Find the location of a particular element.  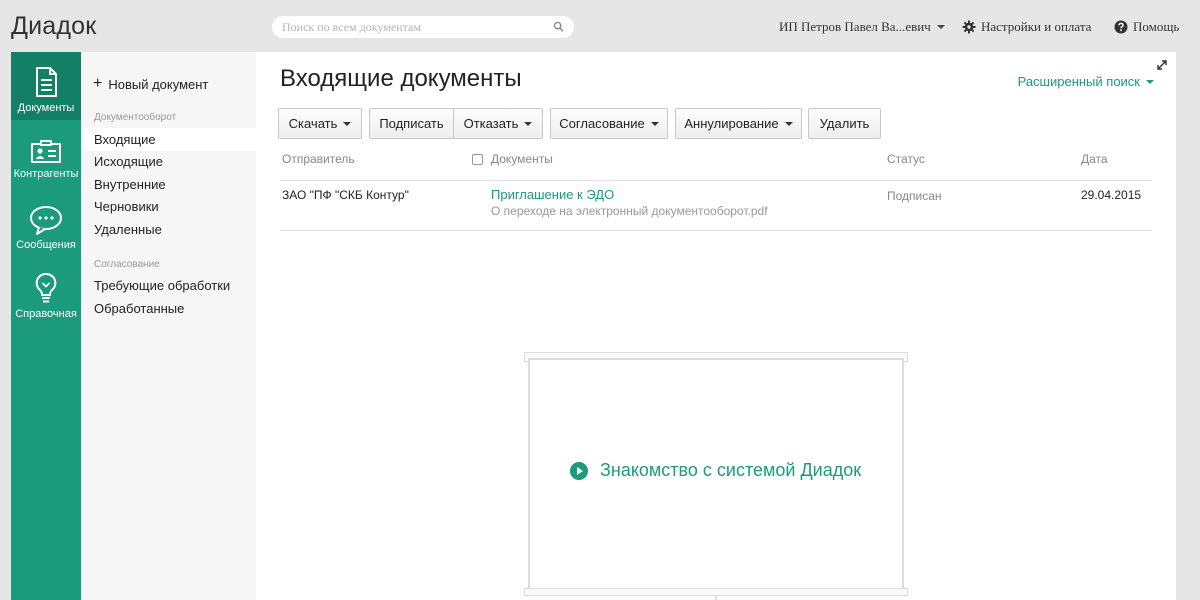

nav-contractors: Контрагенты is located at coordinates (46, 154).